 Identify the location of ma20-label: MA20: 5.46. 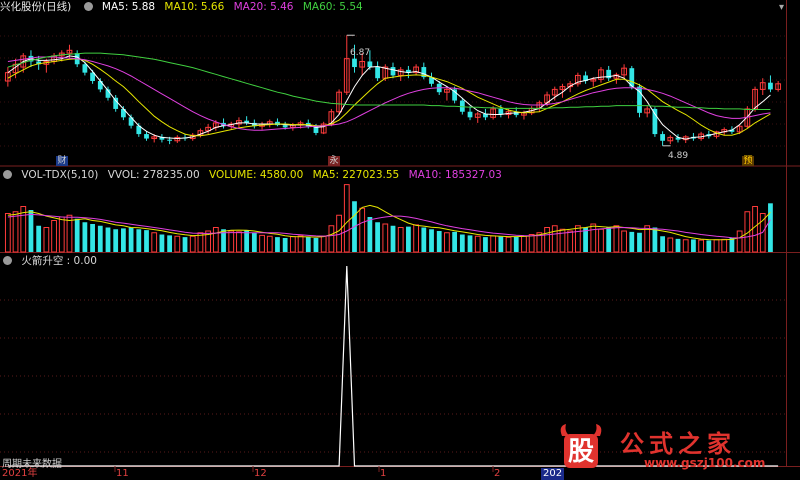
(263, 7).